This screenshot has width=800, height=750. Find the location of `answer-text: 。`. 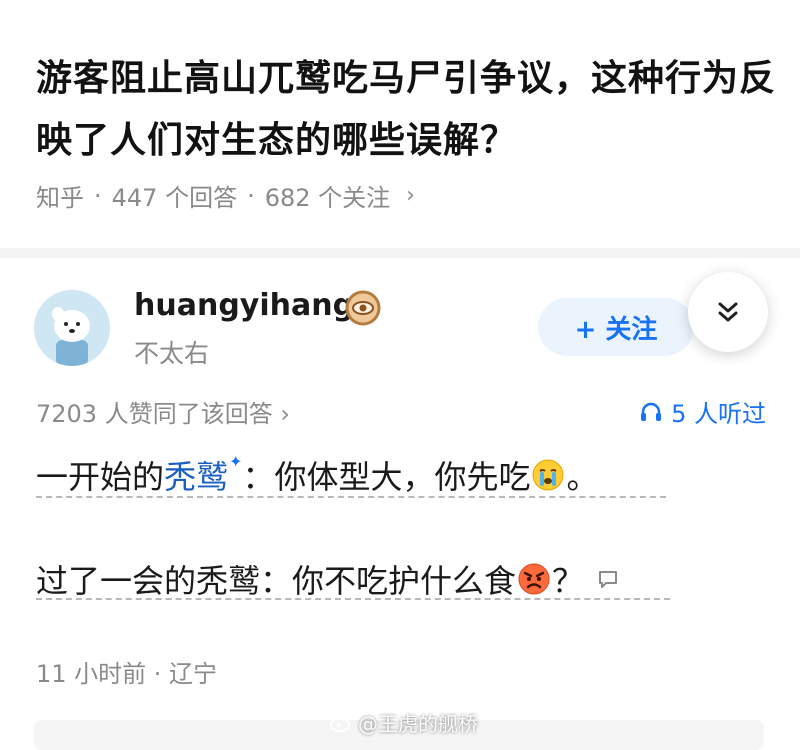

answer-text: 。 is located at coordinates (582, 477).